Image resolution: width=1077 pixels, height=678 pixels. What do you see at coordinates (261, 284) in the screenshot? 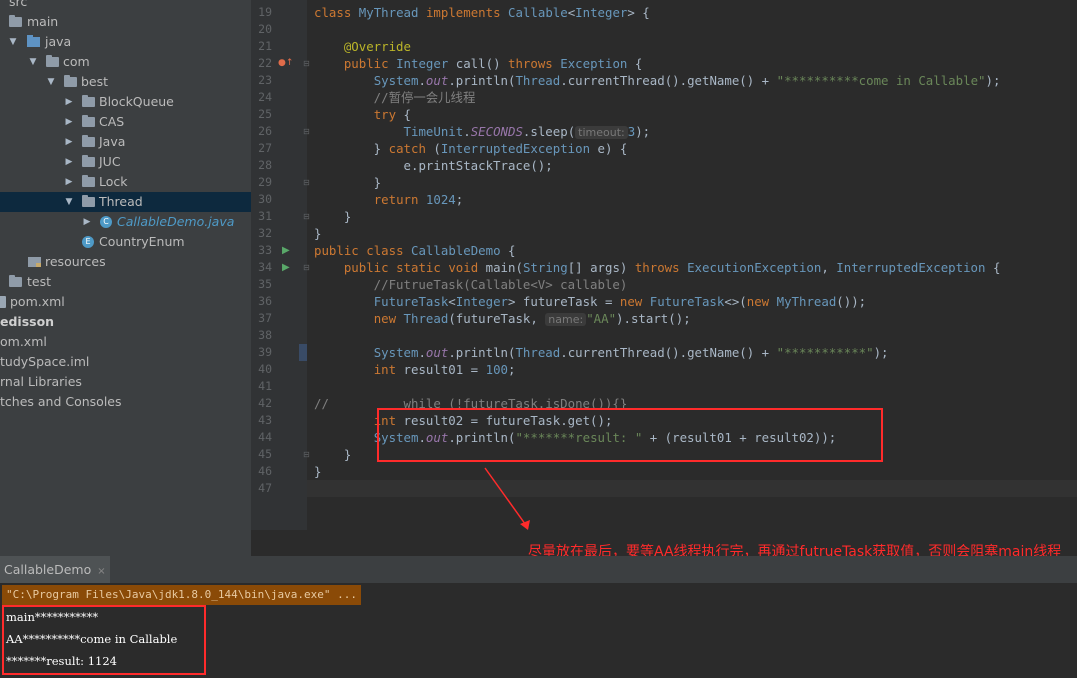
I see `line-number: 35` at bounding box center [261, 284].